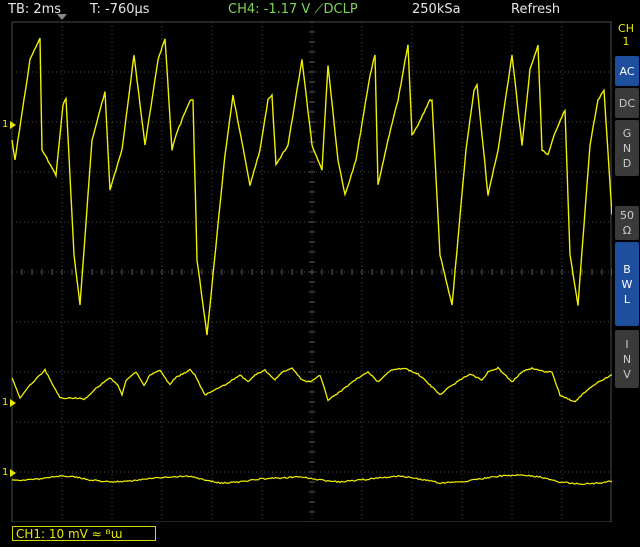 This screenshot has height=547, width=640. I want to click on button-label: 50 Ω, so click(627, 223).